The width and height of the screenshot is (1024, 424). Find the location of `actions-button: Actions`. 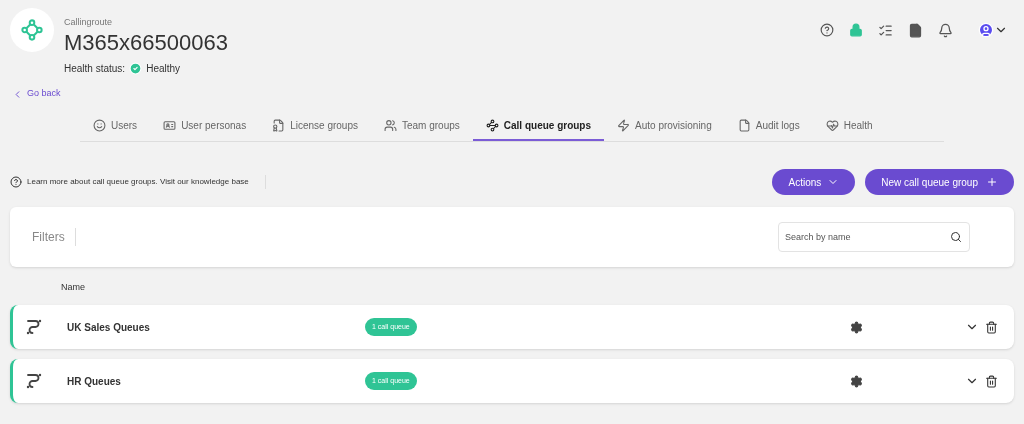

actions-button: Actions is located at coordinates (814, 182).